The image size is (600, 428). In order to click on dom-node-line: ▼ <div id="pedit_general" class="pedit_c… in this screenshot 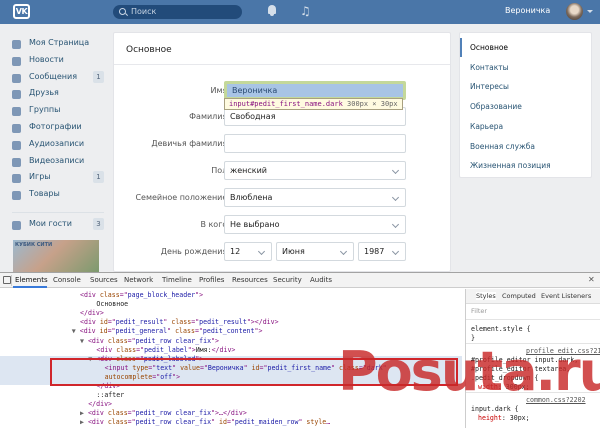, I will do `click(167, 331)`.